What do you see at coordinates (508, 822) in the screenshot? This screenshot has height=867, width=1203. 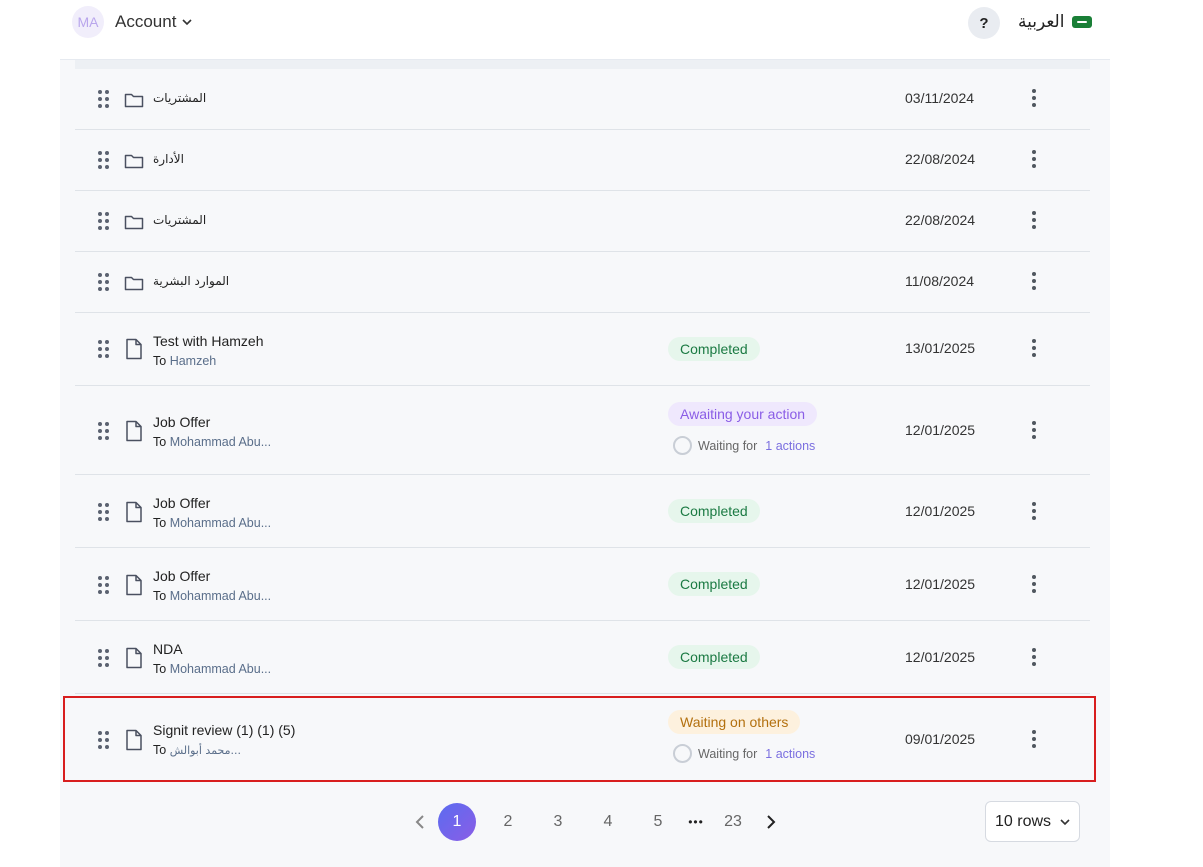 I see `page-button-2: 2` at bounding box center [508, 822].